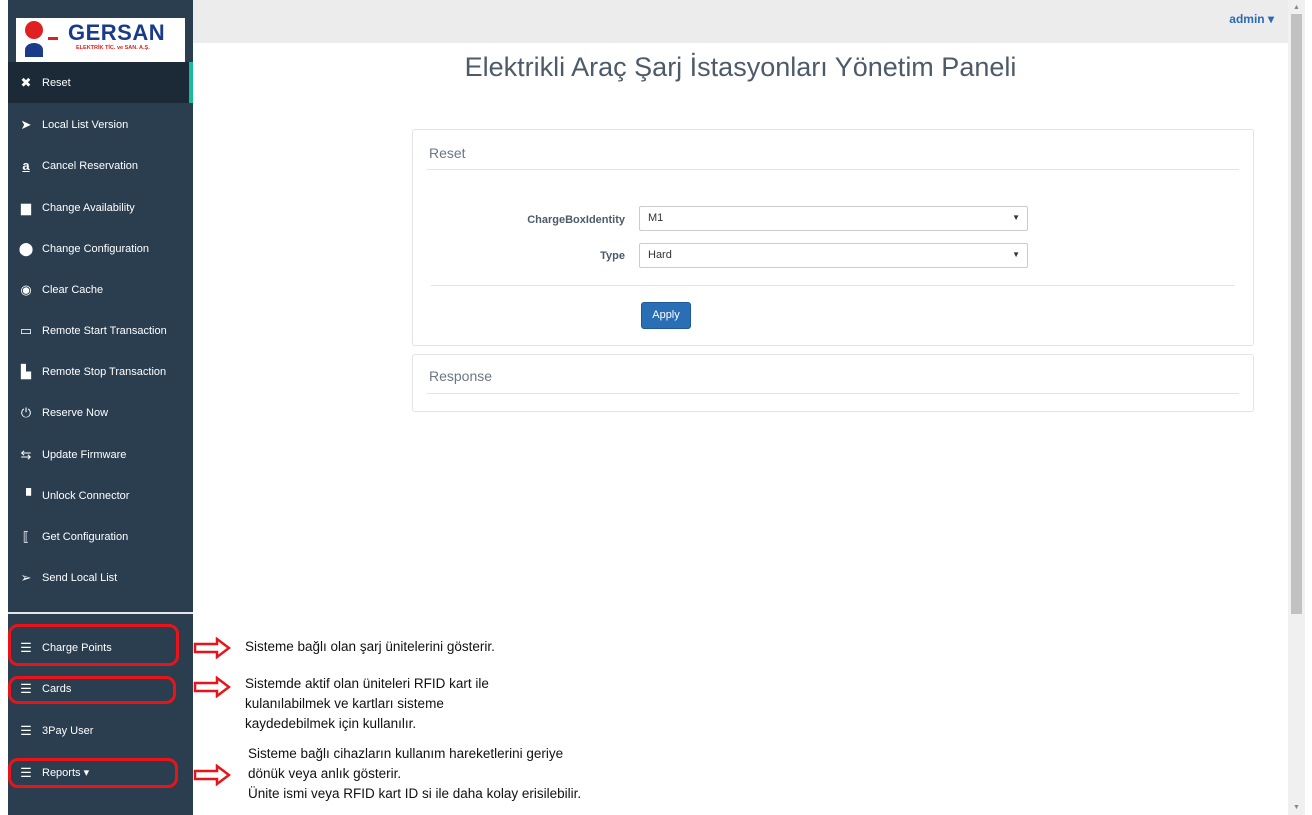 The image size is (1312, 815). Describe the element at coordinates (833, 255) in the screenshot. I see `type-select: Hard ▼` at that location.